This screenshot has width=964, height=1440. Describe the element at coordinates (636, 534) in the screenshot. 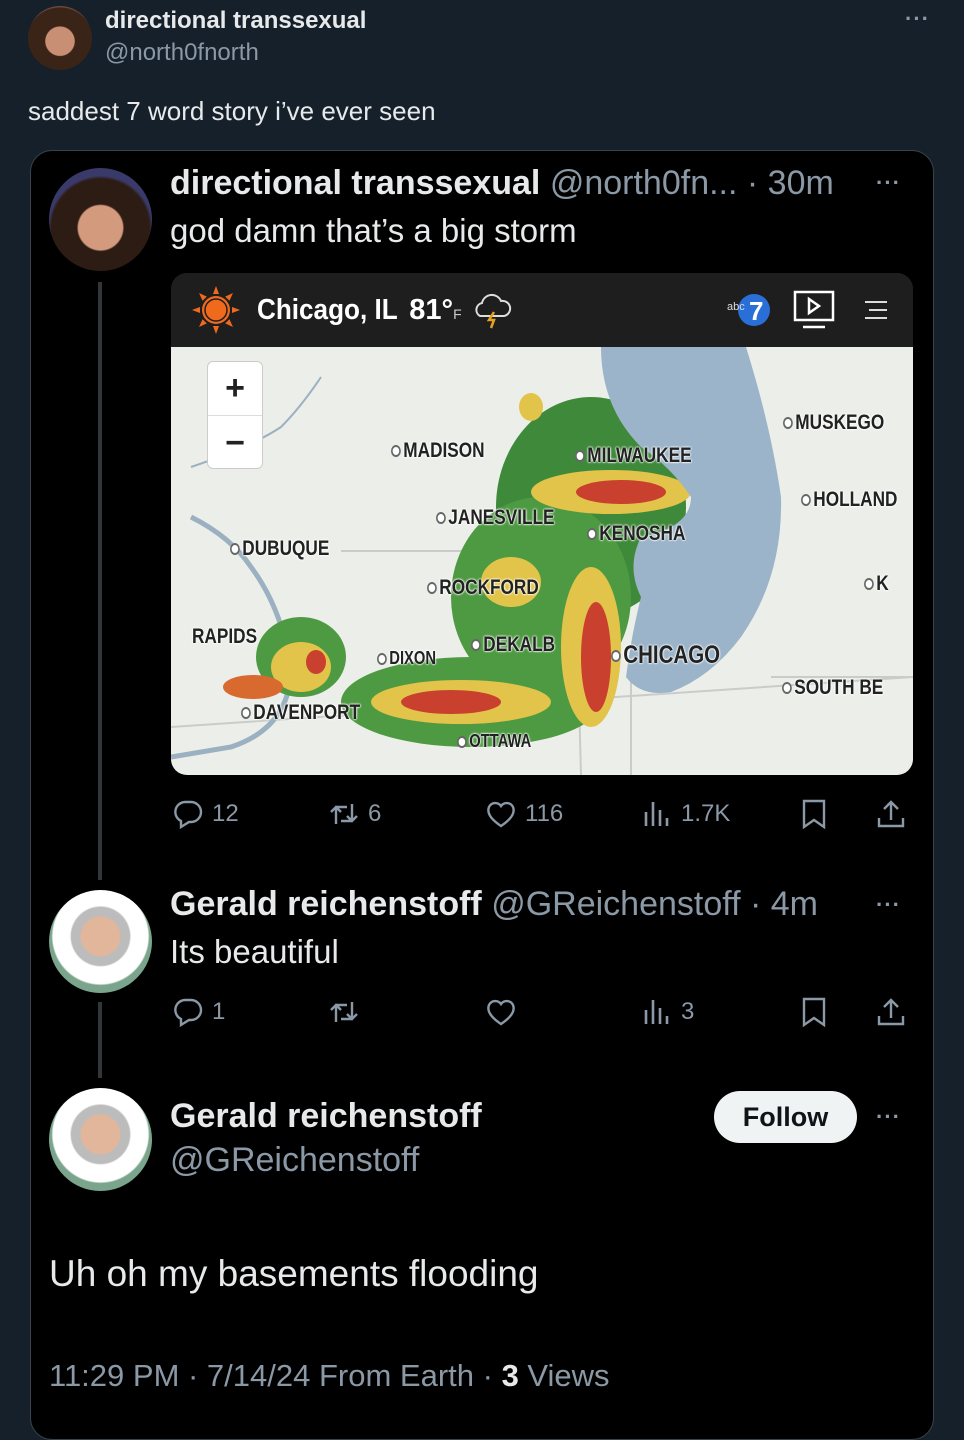

I see `city-label: KENOSHA` at that location.